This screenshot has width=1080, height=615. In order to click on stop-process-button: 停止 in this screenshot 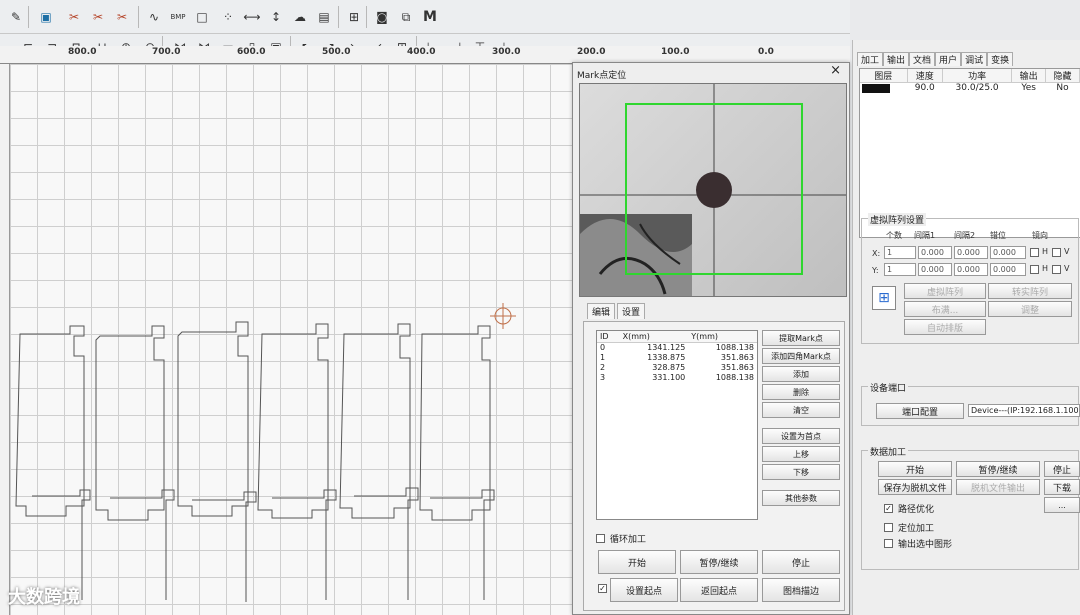, I will do `click(1062, 469)`.